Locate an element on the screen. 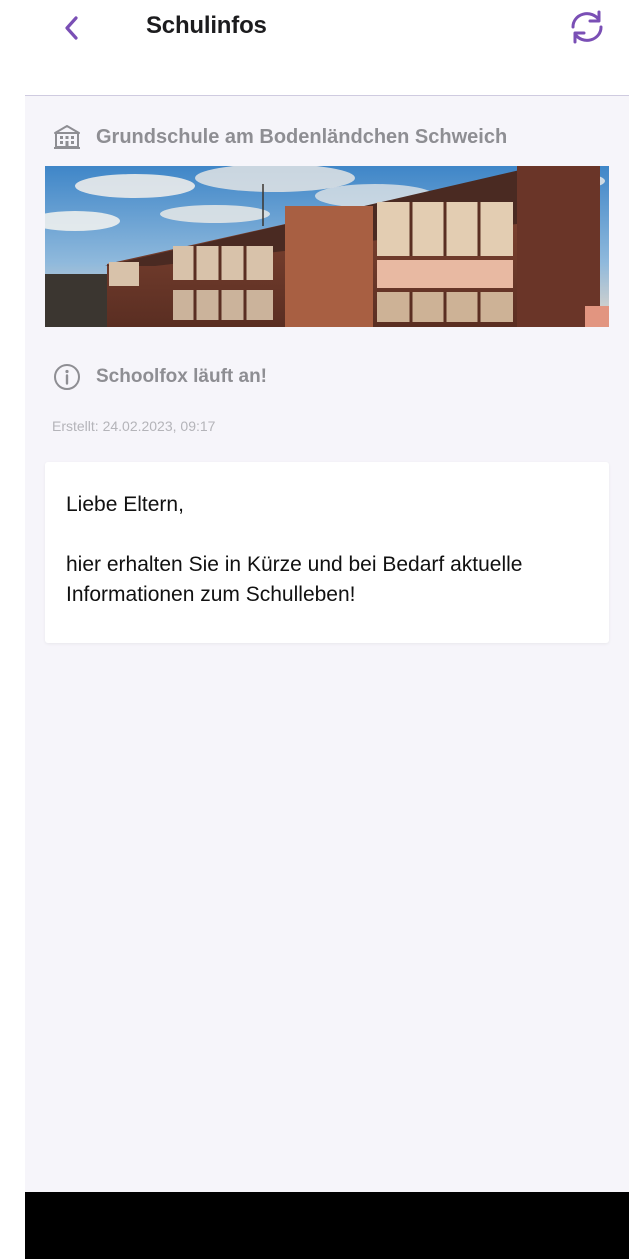 The image size is (639, 1259). post-title: Schoolfox läuft an! is located at coordinates (181, 376).